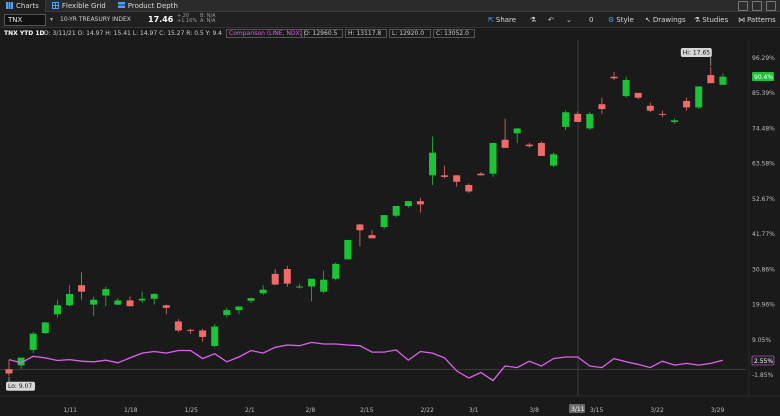 The height and width of the screenshot is (416, 780). I want to click on expand-window-icon, so click(771, 6).